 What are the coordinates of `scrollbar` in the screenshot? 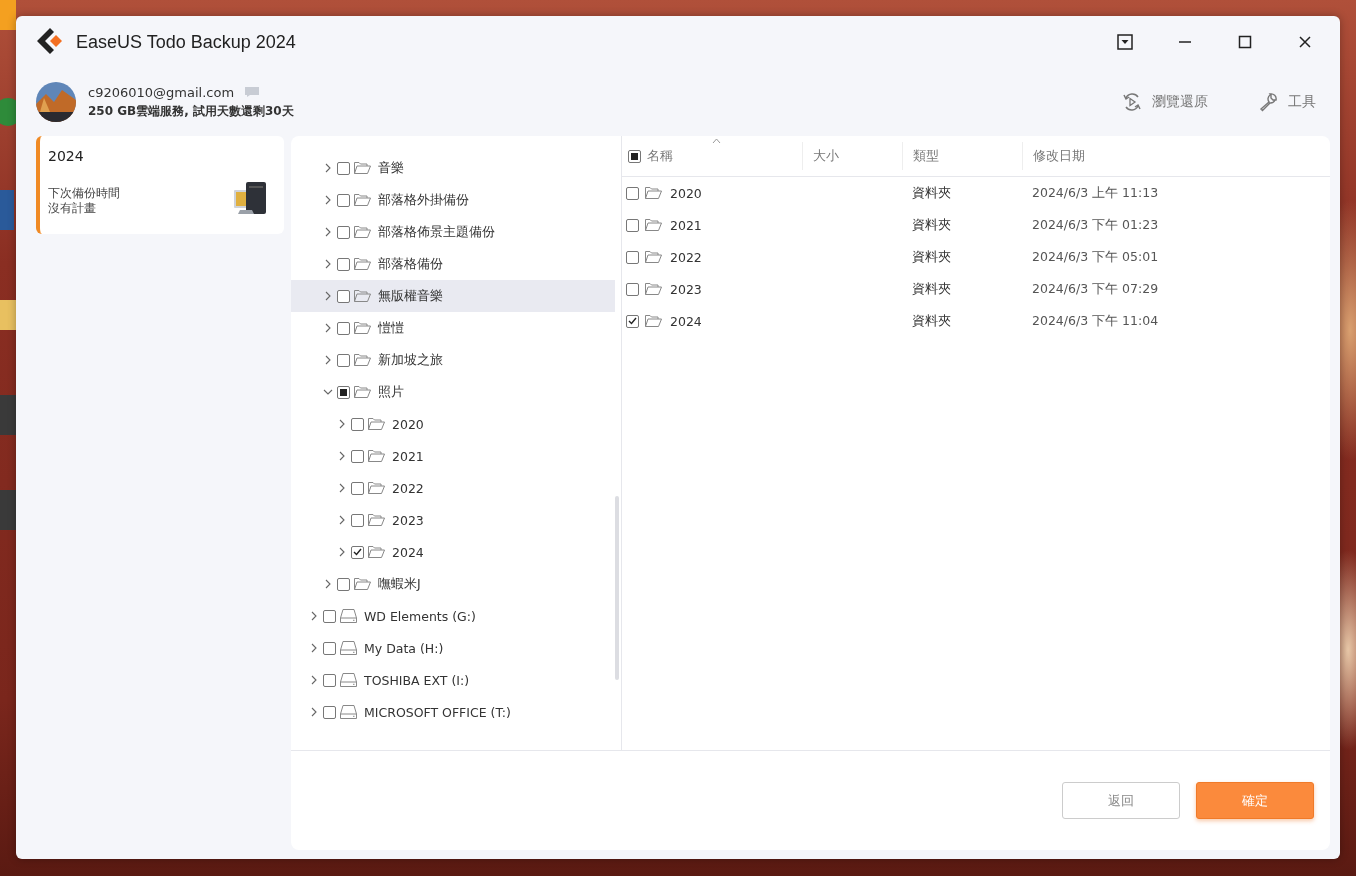 It's located at (617, 588).